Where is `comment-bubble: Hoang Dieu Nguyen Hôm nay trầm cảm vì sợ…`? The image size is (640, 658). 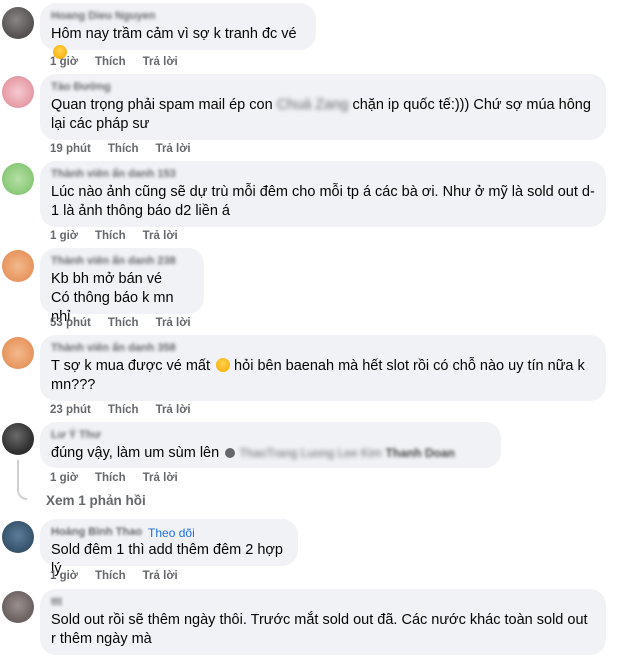 comment-bubble: Hoang Dieu Nguyen Hôm nay trầm cảm vì sợ… is located at coordinates (178, 31).